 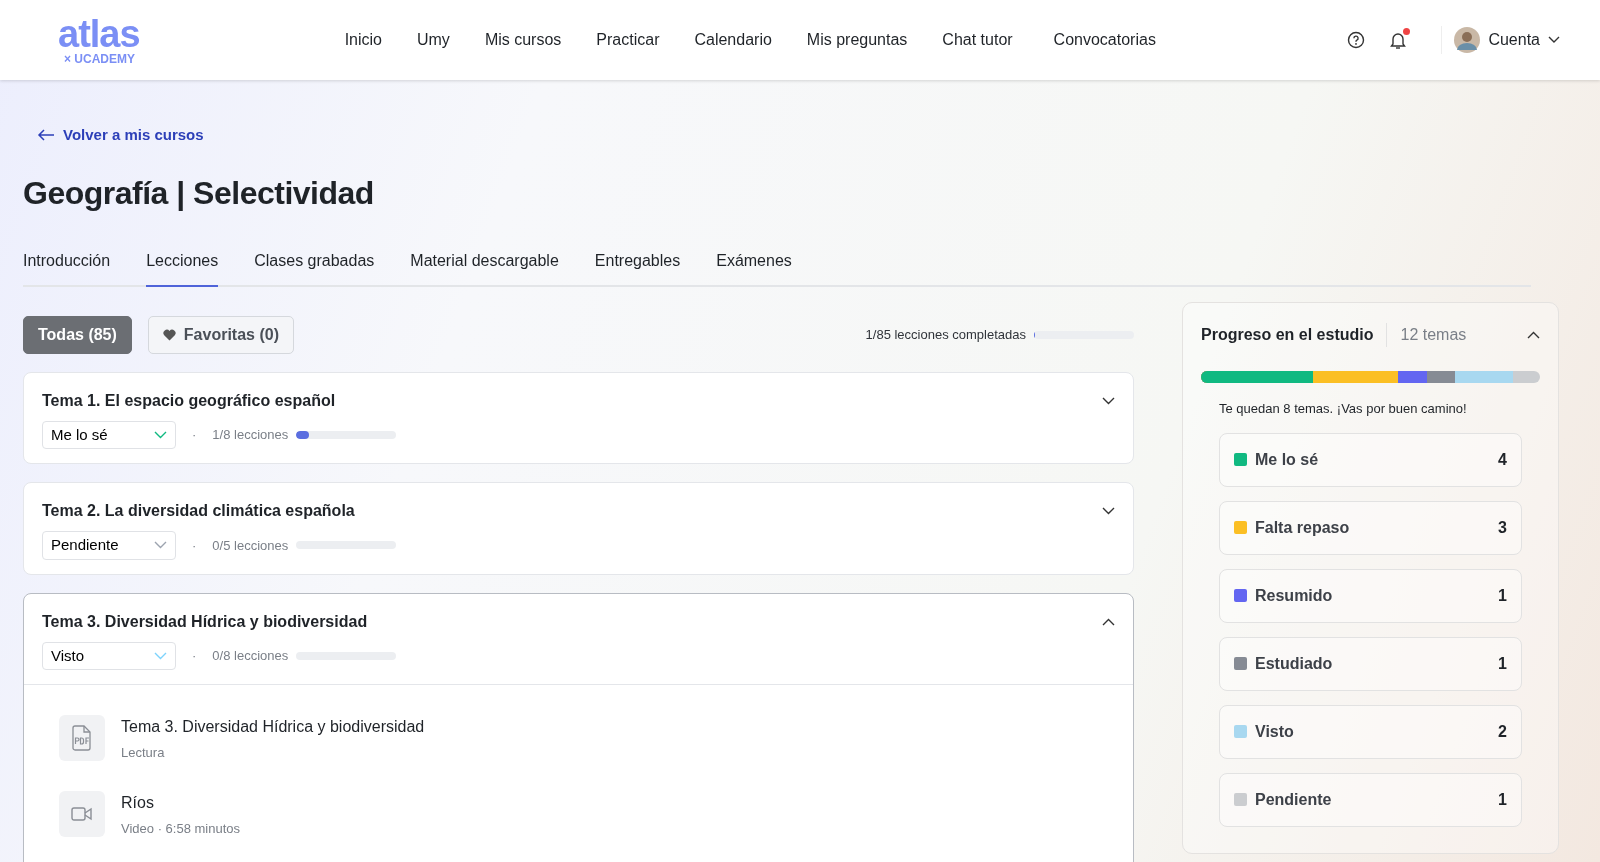 I want to click on nav-link: Practicar, so click(x=628, y=40).